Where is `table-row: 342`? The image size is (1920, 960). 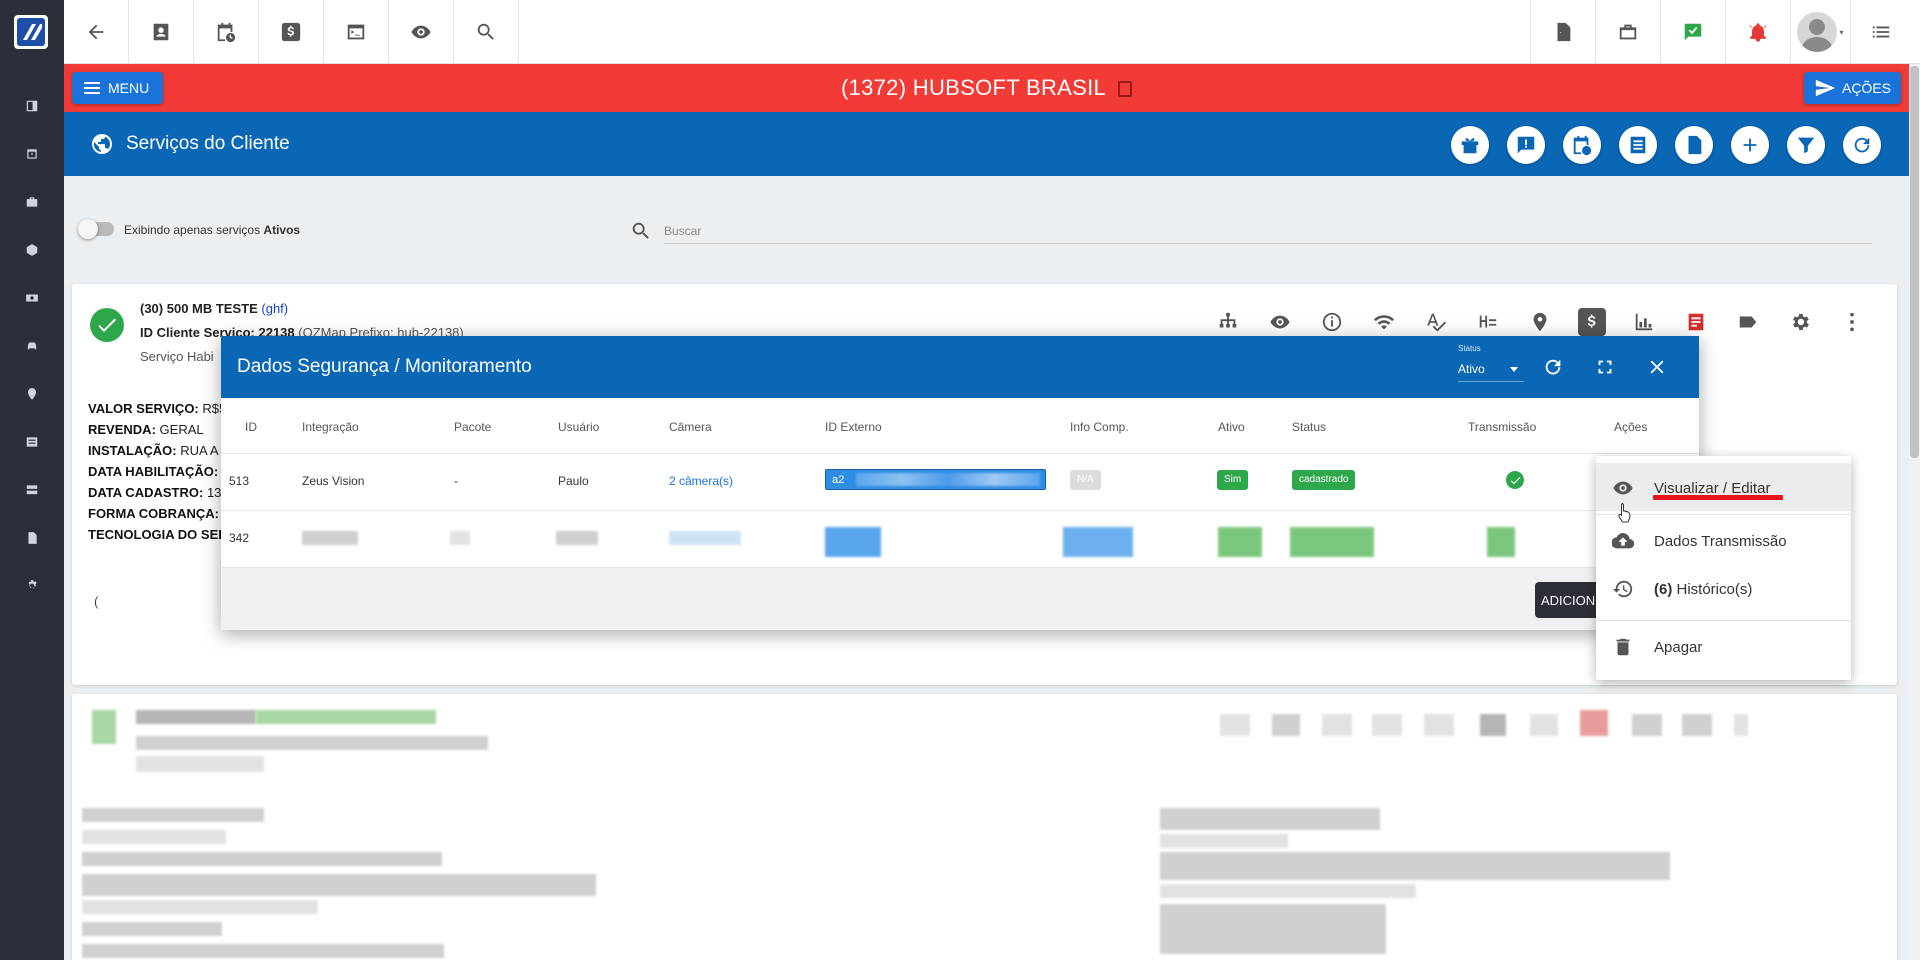
table-row: 342 is located at coordinates (960, 539).